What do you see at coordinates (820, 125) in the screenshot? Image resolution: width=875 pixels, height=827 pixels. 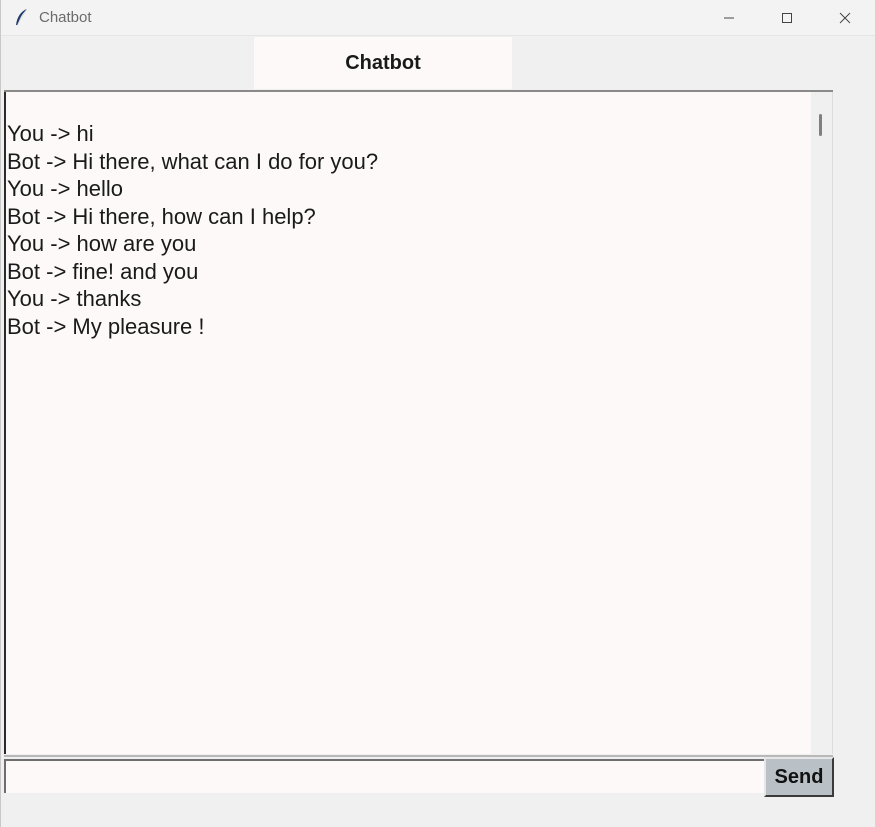 I see `scrollbar-thumb` at bounding box center [820, 125].